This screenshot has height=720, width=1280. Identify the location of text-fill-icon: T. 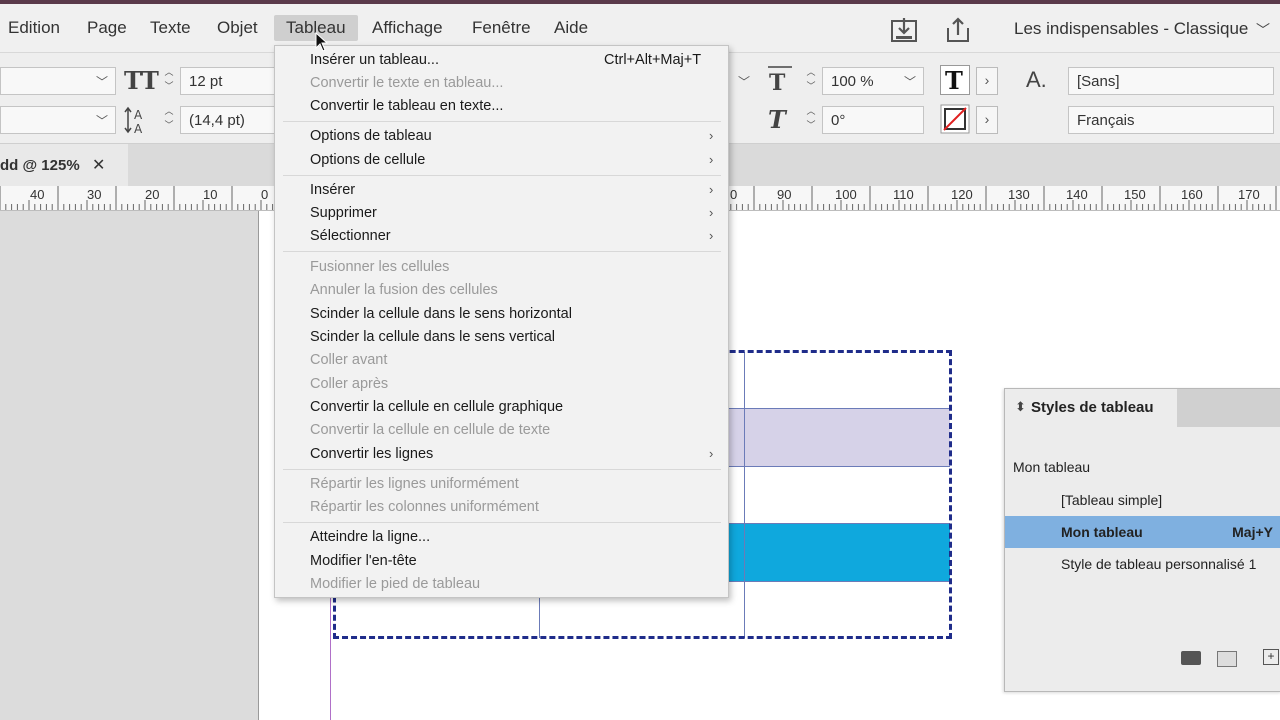
(954, 80).